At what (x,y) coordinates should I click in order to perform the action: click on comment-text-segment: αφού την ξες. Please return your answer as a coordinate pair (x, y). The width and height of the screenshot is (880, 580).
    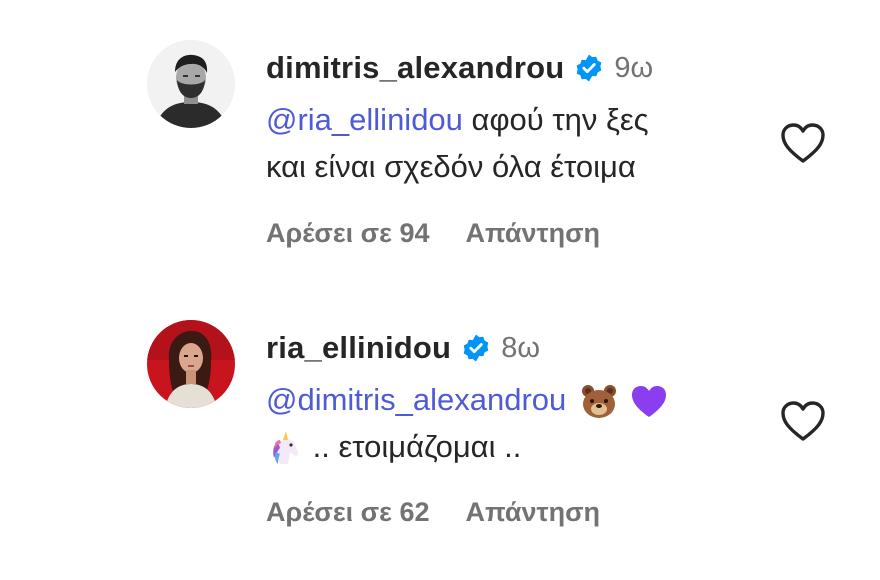
    Looking at the image, I should click on (555, 119).